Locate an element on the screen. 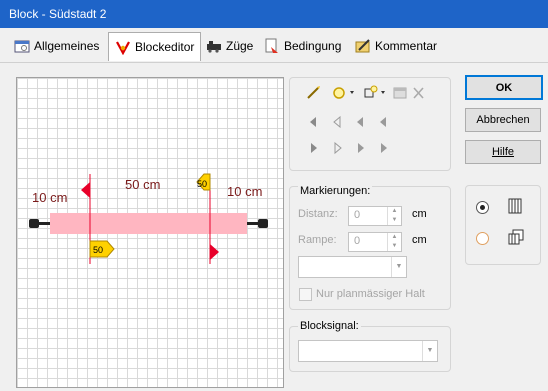 This screenshot has height=391, width=548. comment-icon is located at coordinates (362, 46).